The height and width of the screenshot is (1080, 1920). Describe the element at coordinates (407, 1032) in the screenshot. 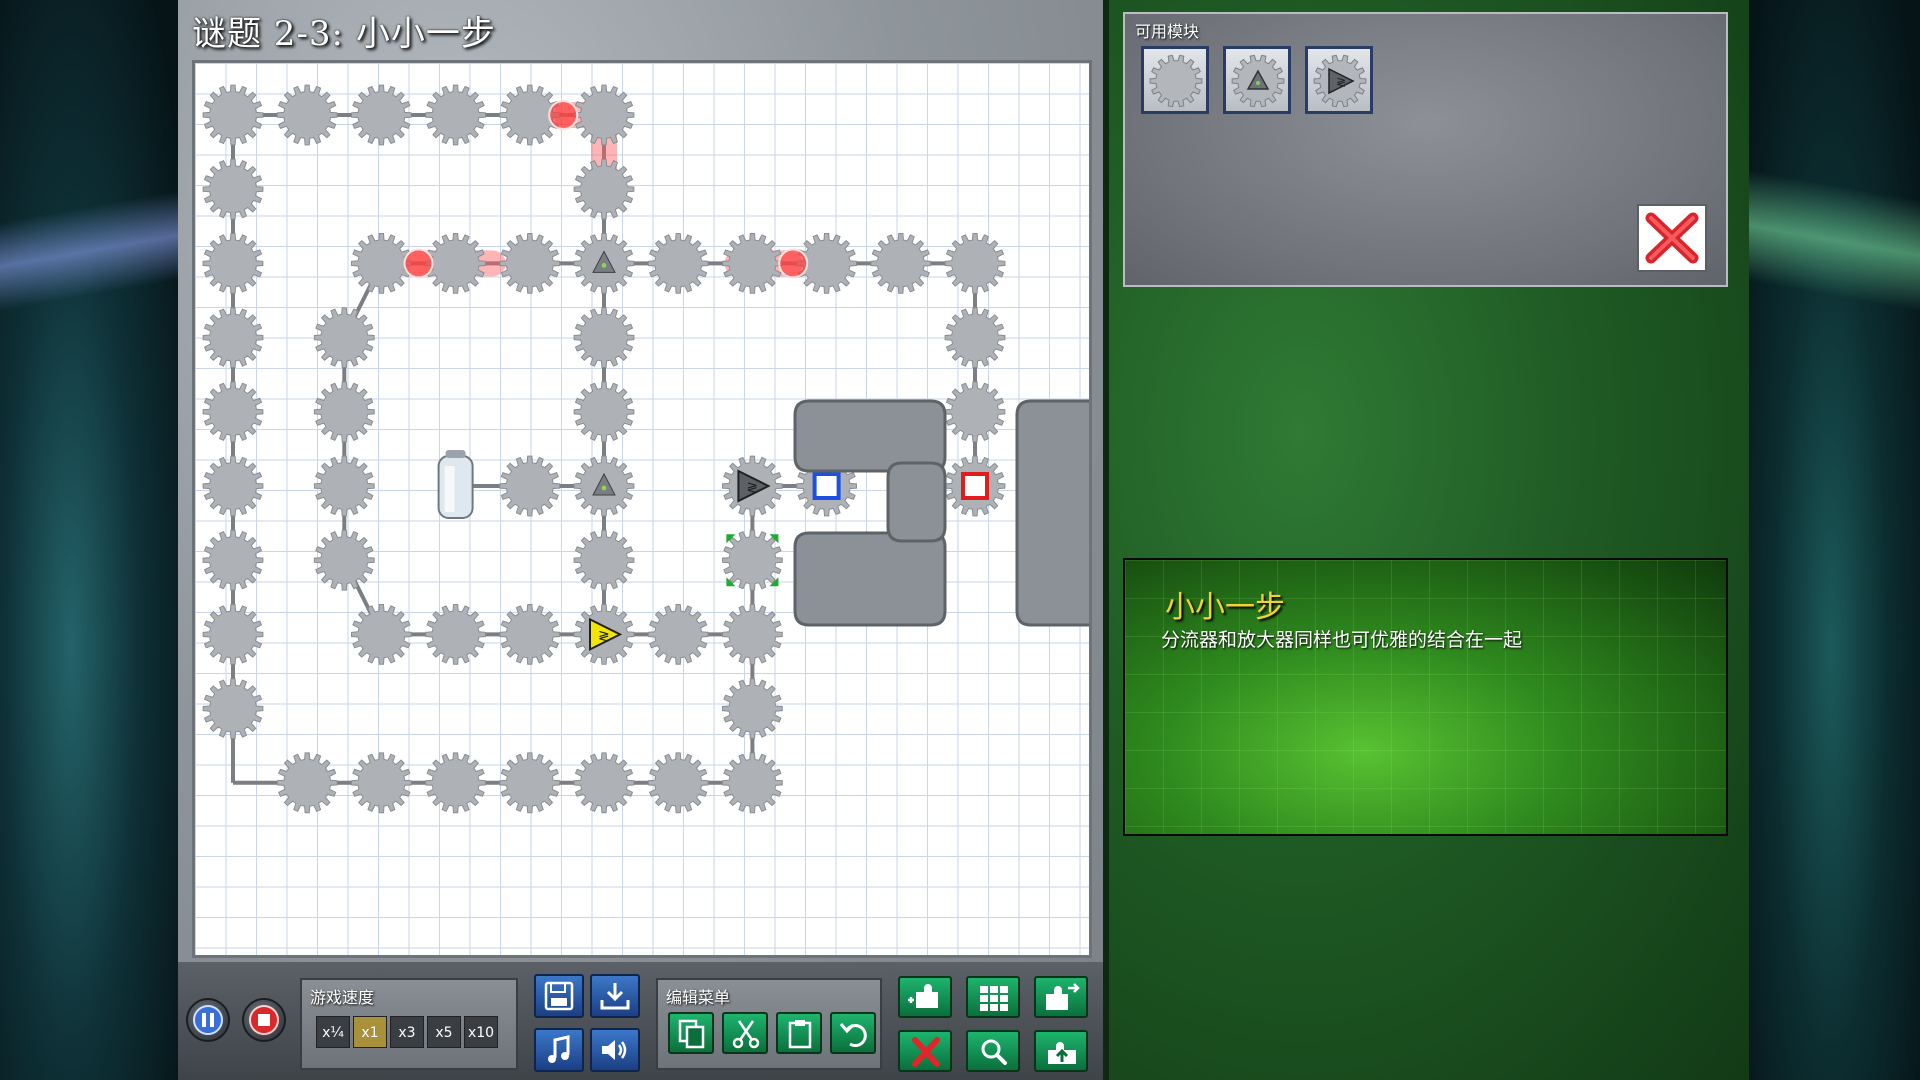

I see `speed-x3-button: x3` at that location.